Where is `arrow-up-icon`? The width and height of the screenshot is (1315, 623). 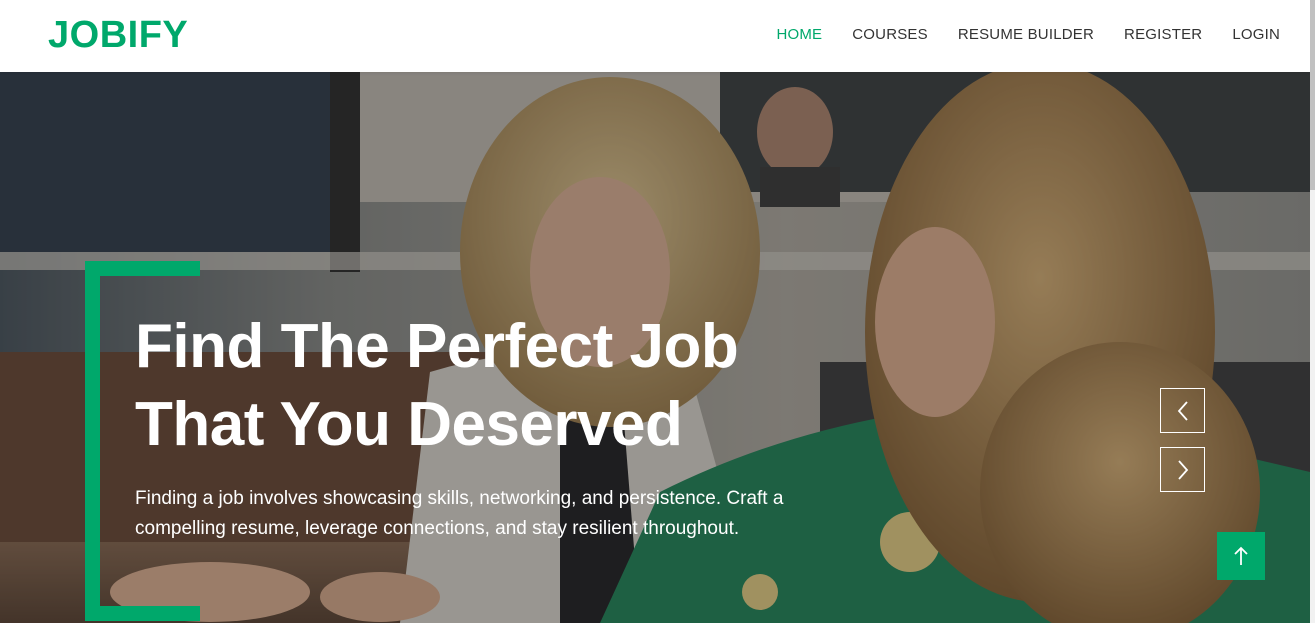 arrow-up-icon is located at coordinates (1241, 555).